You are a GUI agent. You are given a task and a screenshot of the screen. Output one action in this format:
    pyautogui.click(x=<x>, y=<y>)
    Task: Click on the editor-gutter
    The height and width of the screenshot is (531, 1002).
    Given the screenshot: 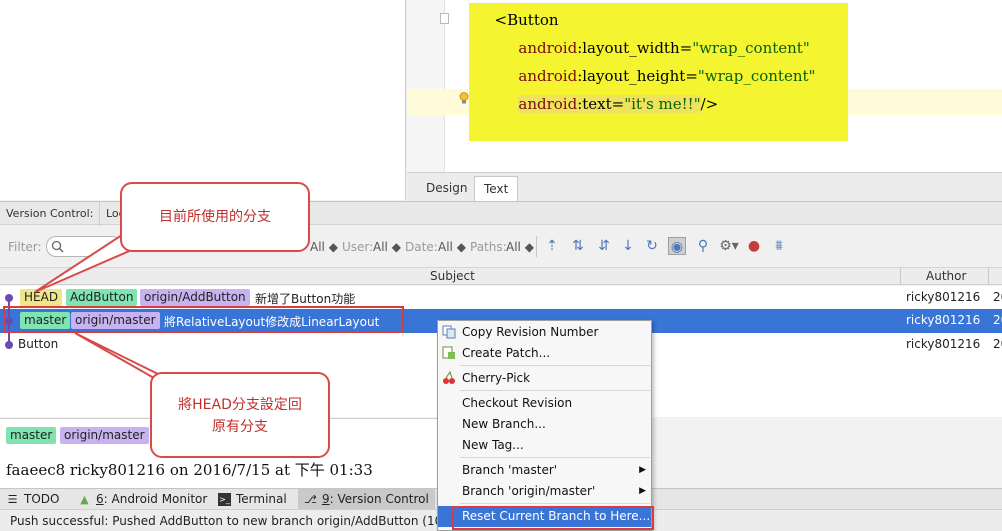 What is the action you would take?
    pyautogui.click(x=428, y=86)
    